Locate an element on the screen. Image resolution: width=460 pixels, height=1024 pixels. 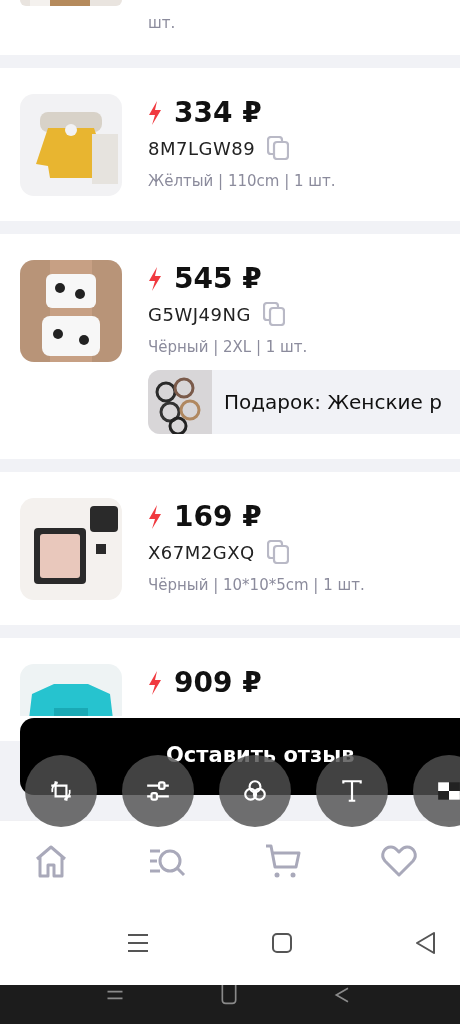
item-price: 334 ₽ is located at coordinates (218, 113).